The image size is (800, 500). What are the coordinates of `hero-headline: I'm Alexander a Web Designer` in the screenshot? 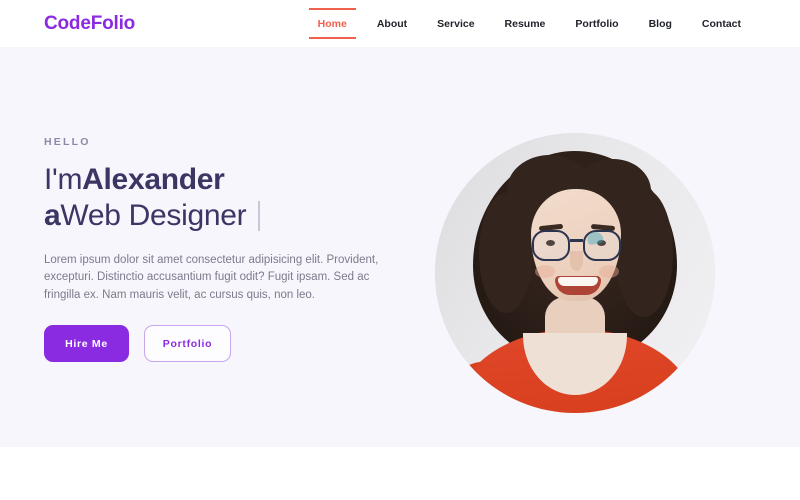 It's located at (239, 198).